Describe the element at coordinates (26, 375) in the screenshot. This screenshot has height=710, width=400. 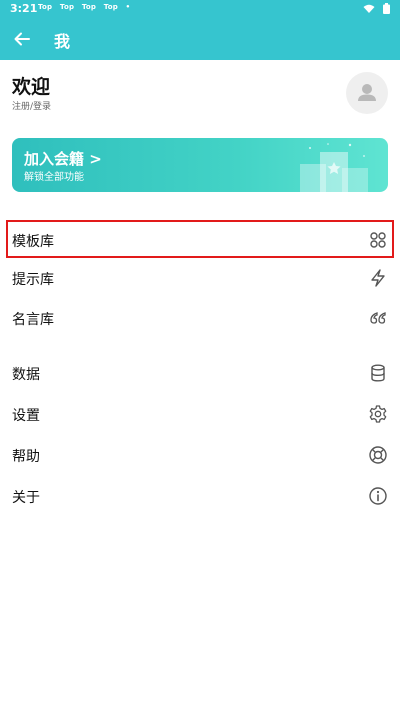
I see `menu-item-label: 数据` at that location.